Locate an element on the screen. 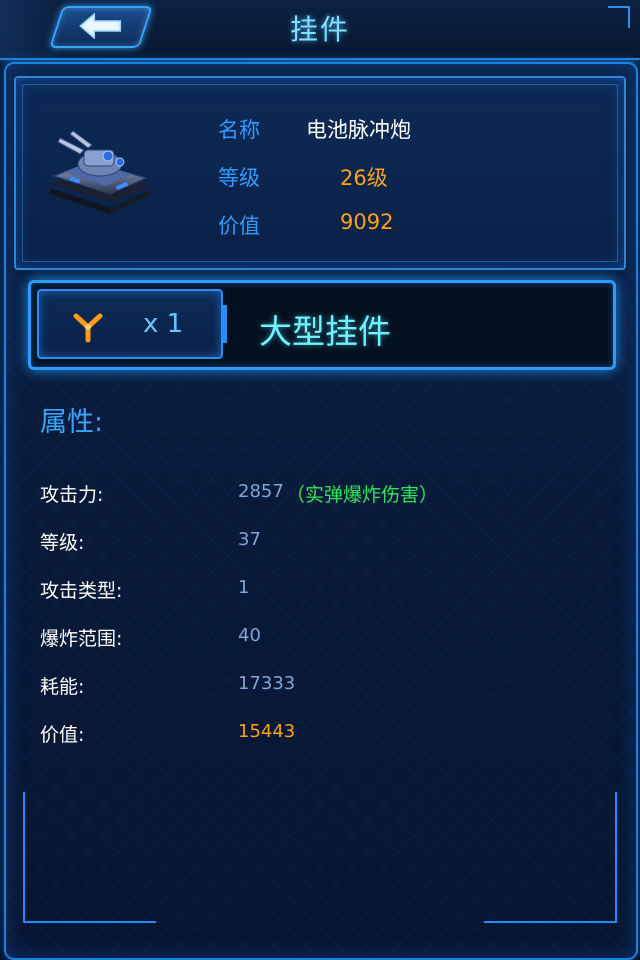 This screenshot has height=960, width=640. attr-attack-note: （实弹爆炸伤害） is located at coordinates (362, 495).